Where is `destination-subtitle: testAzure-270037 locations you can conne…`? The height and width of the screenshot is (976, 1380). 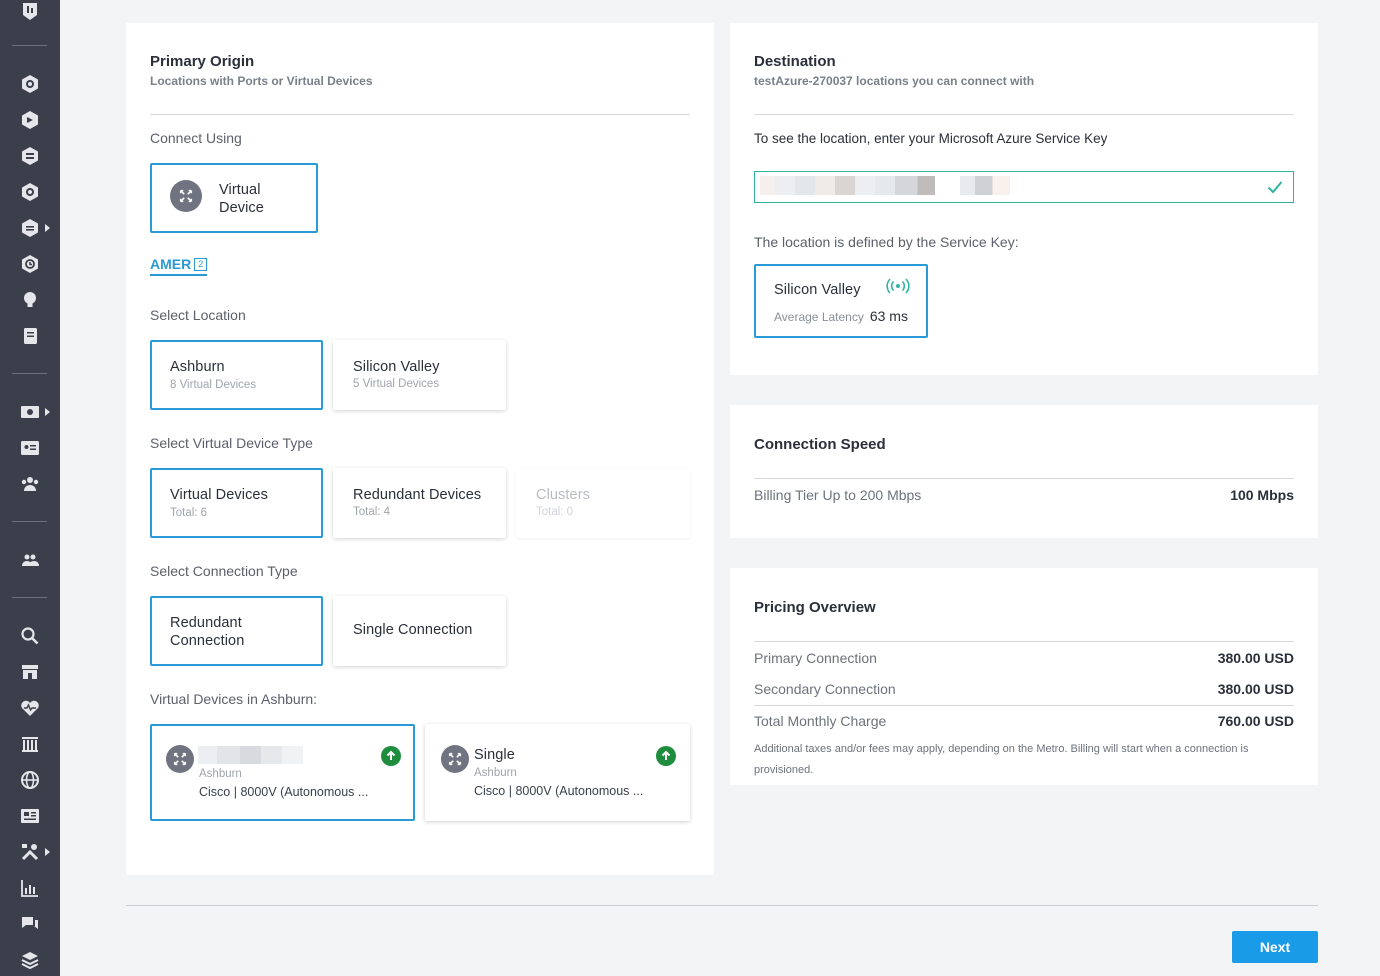
destination-subtitle: testAzure-270037 locations you can conne… is located at coordinates (894, 81).